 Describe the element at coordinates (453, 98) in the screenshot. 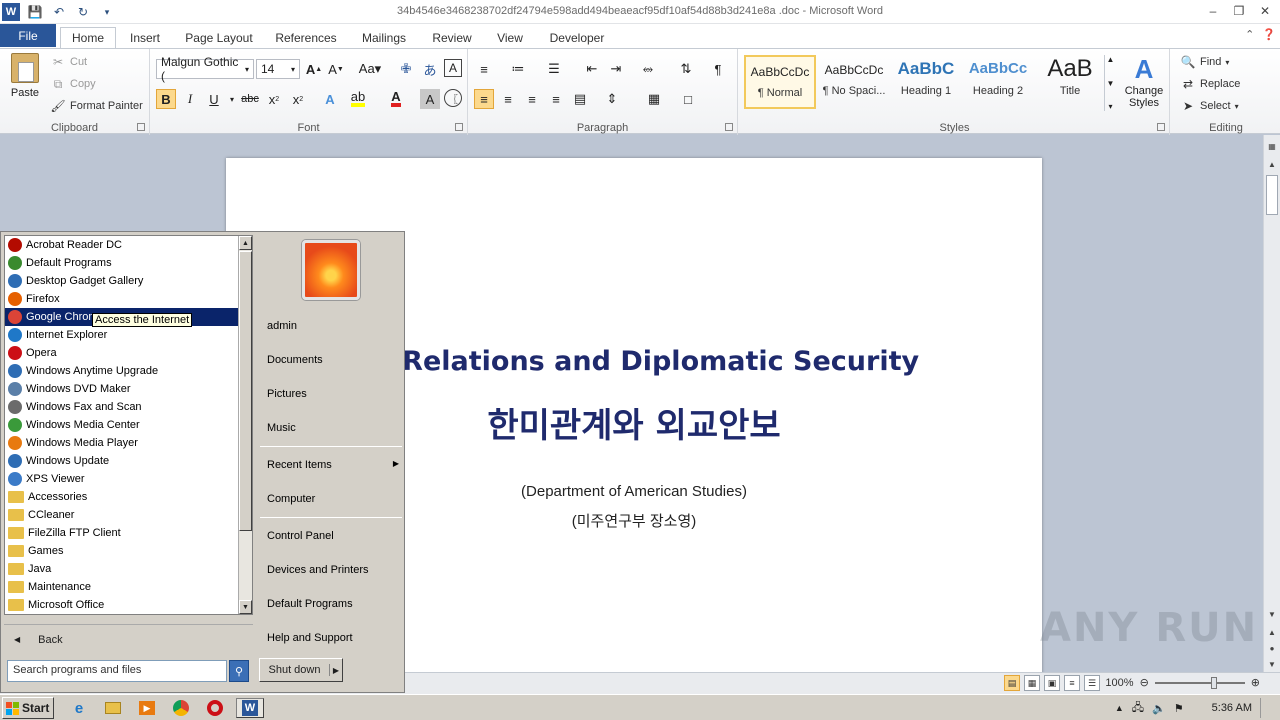

I see `enclose-characters-icon: 〖` at that location.